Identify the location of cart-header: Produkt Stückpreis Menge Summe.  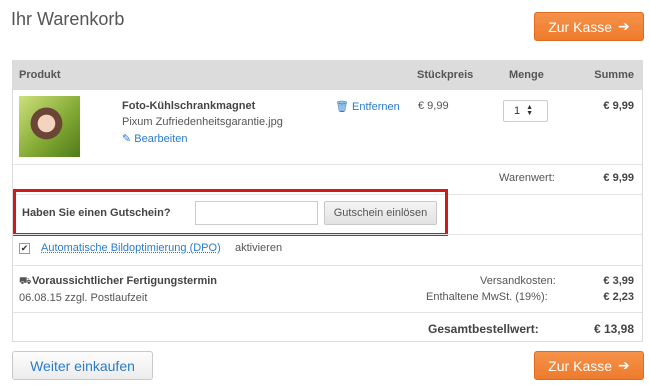
(327, 75).